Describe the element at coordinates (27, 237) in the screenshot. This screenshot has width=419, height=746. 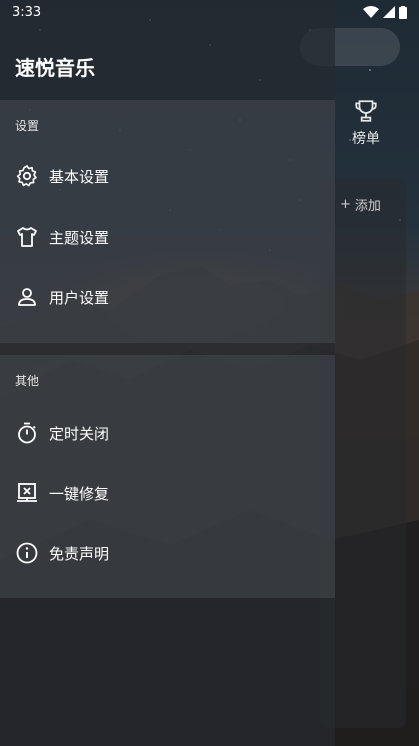
I see `shirt-icon` at that location.